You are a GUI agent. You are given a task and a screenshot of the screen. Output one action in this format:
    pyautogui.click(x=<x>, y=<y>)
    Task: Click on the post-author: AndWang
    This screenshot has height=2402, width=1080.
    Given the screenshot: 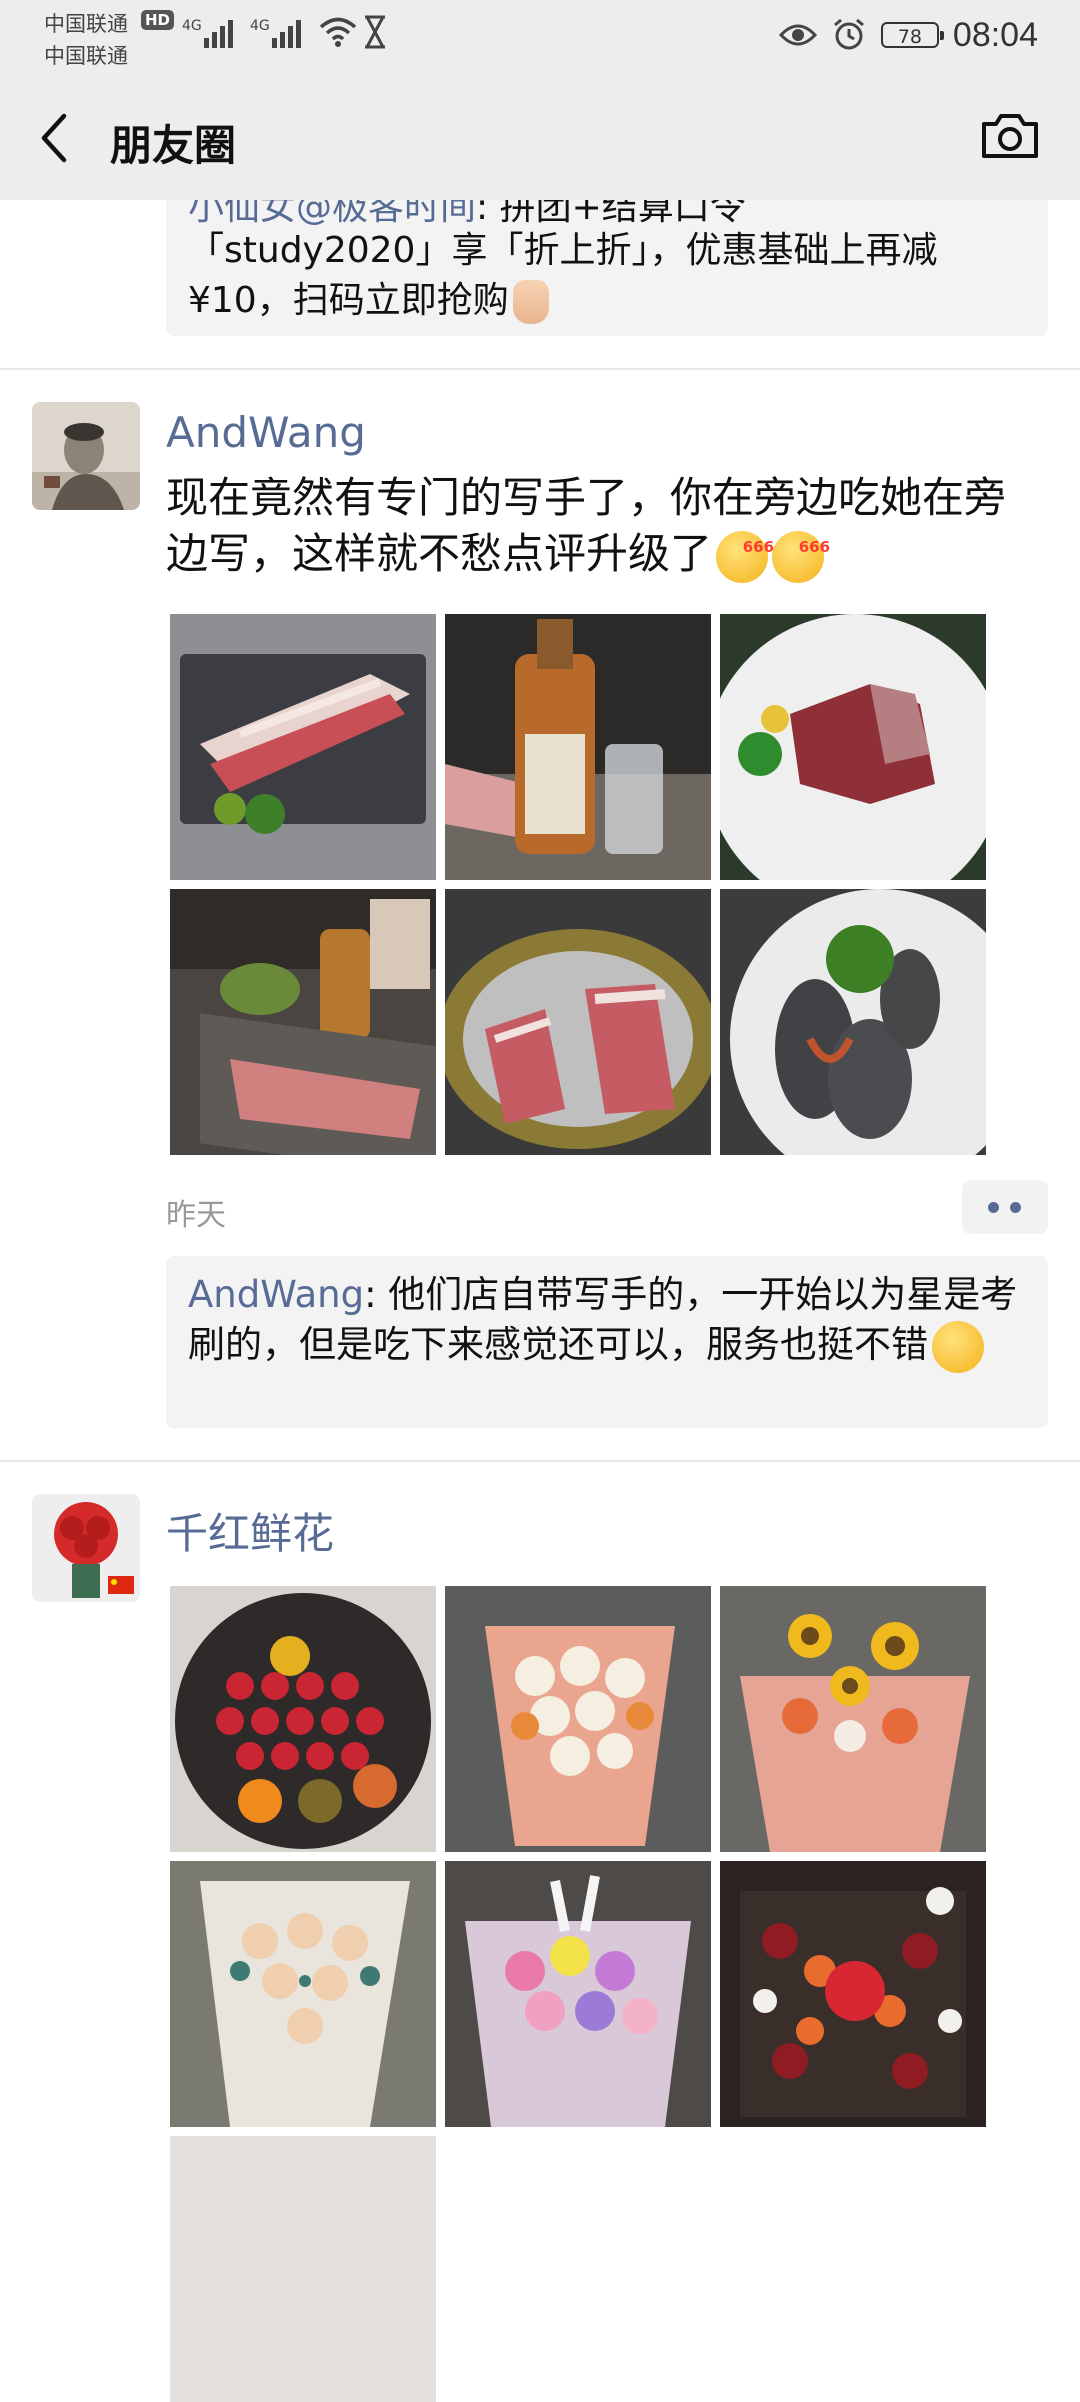 What is the action you would take?
    pyautogui.click(x=266, y=432)
    